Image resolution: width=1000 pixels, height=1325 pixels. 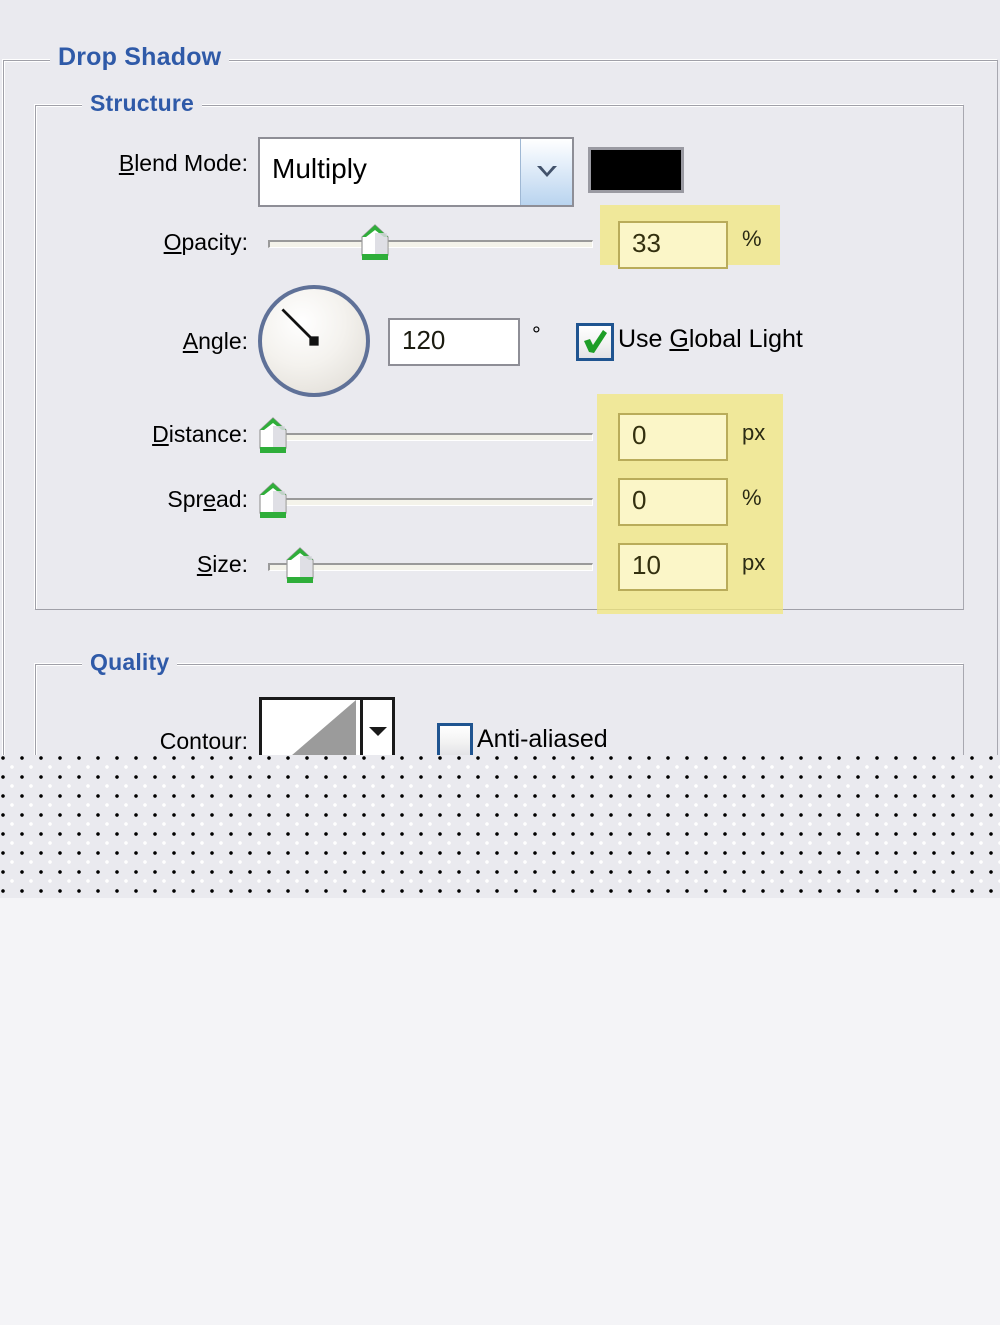 I want to click on angle-label: Angle:, so click(x=215, y=341).